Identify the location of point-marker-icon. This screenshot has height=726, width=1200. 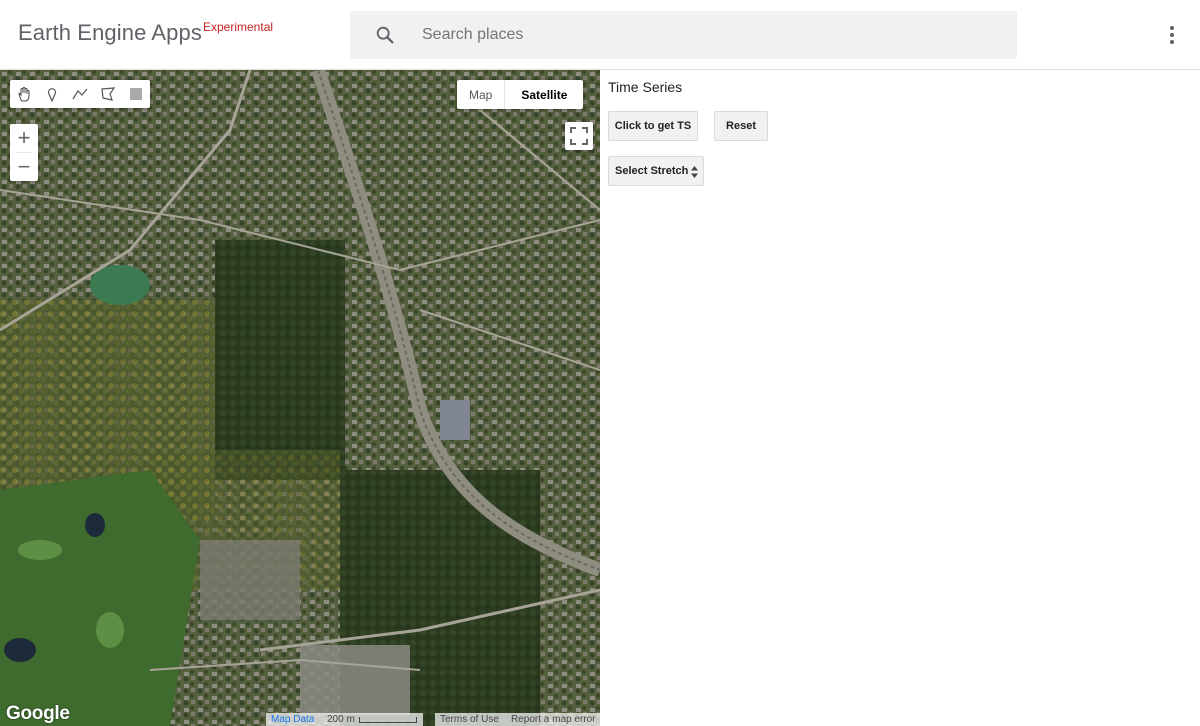
(52, 94).